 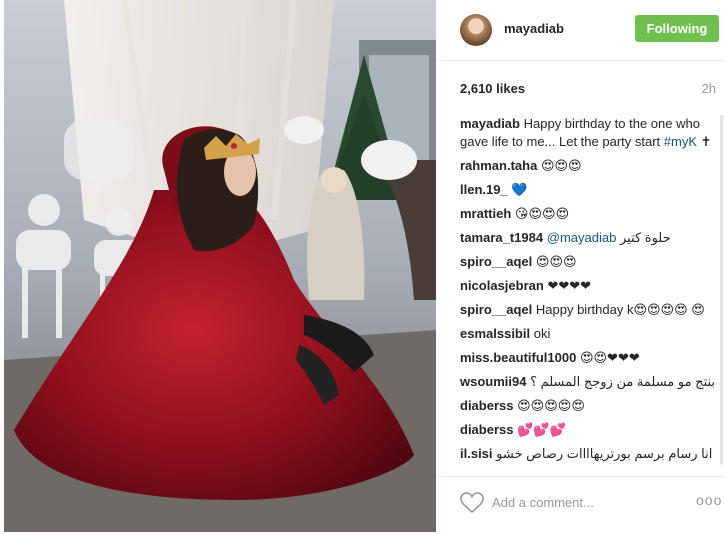 I want to click on comment-text: حلوة كتير, so click(x=645, y=237).